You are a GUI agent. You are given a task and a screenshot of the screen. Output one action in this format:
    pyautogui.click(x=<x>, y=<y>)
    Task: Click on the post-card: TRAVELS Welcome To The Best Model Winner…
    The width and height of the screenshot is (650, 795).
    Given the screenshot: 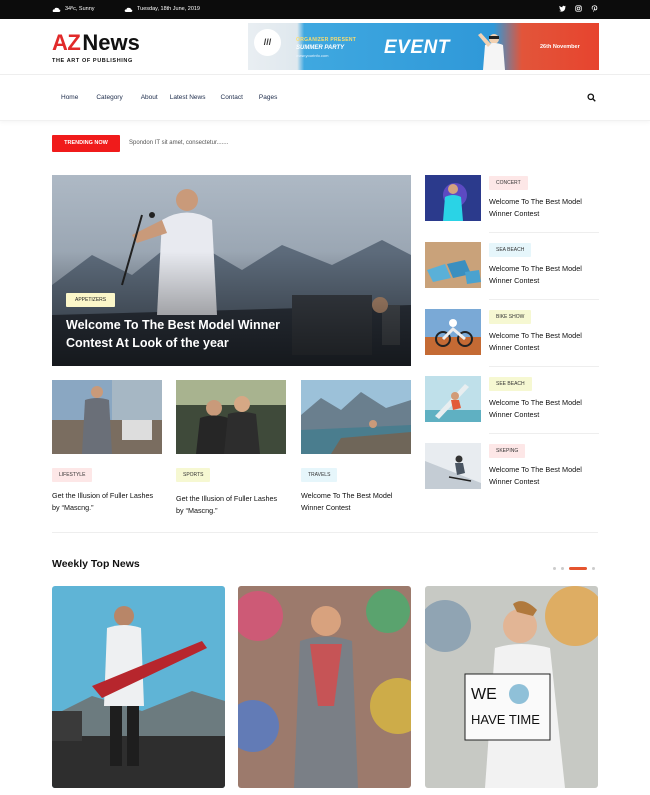 What is the action you would take?
    pyautogui.click(x=356, y=450)
    